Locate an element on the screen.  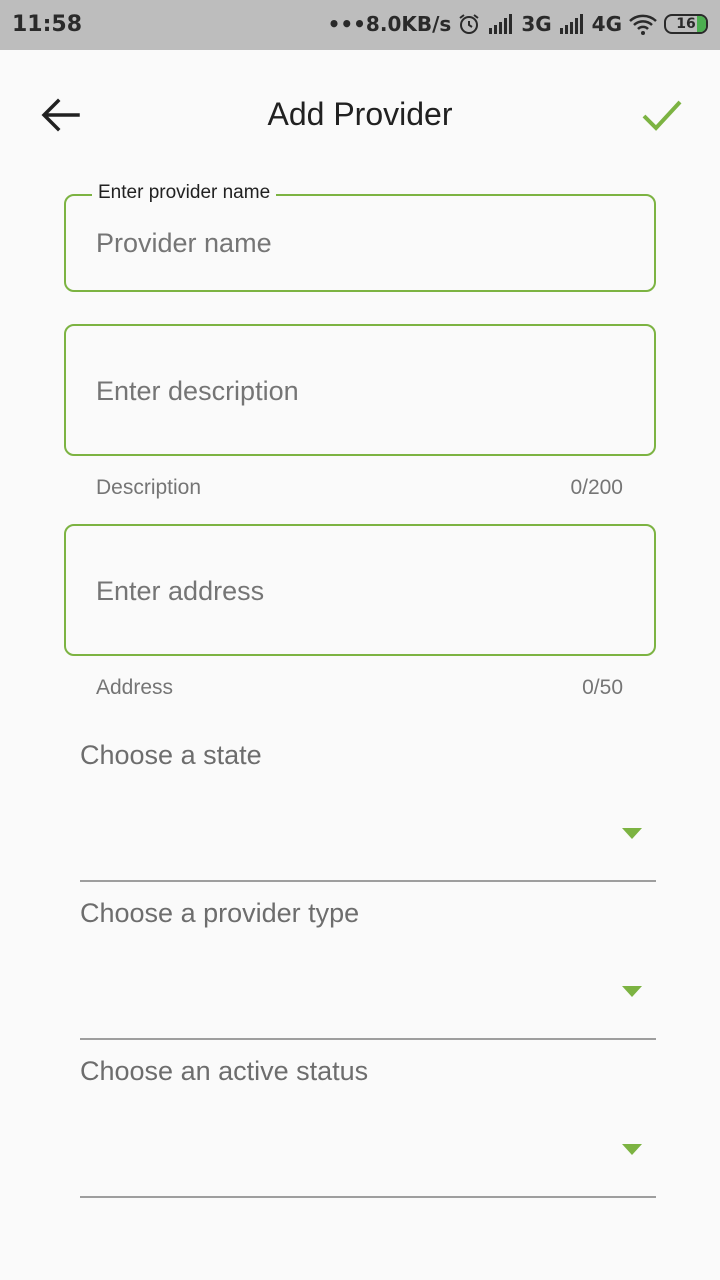
network-type-4g: 4G is located at coordinates (606, 24).